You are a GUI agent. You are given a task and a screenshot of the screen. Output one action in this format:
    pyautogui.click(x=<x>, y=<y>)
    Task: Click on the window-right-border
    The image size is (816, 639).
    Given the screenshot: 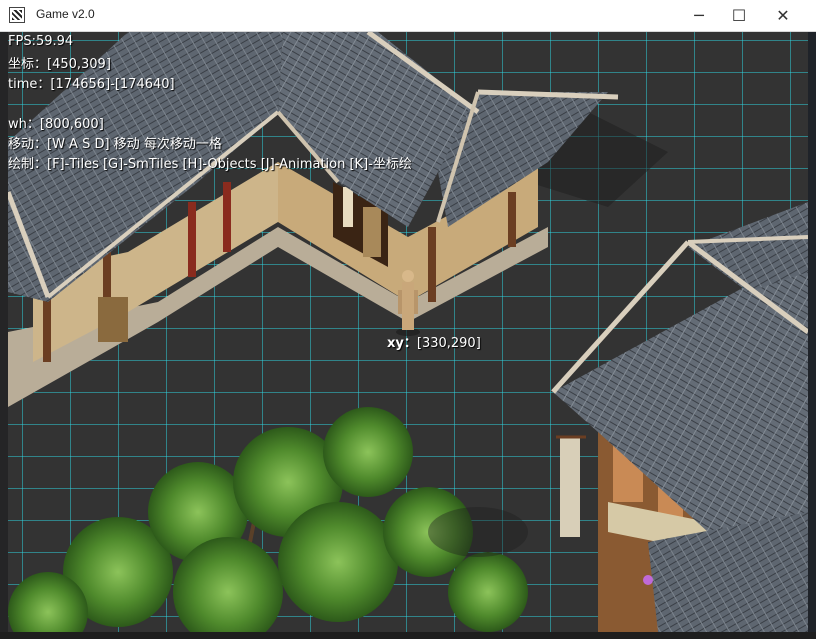 What is the action you would take?
    pyautogui.click(x=812, y=332)
    